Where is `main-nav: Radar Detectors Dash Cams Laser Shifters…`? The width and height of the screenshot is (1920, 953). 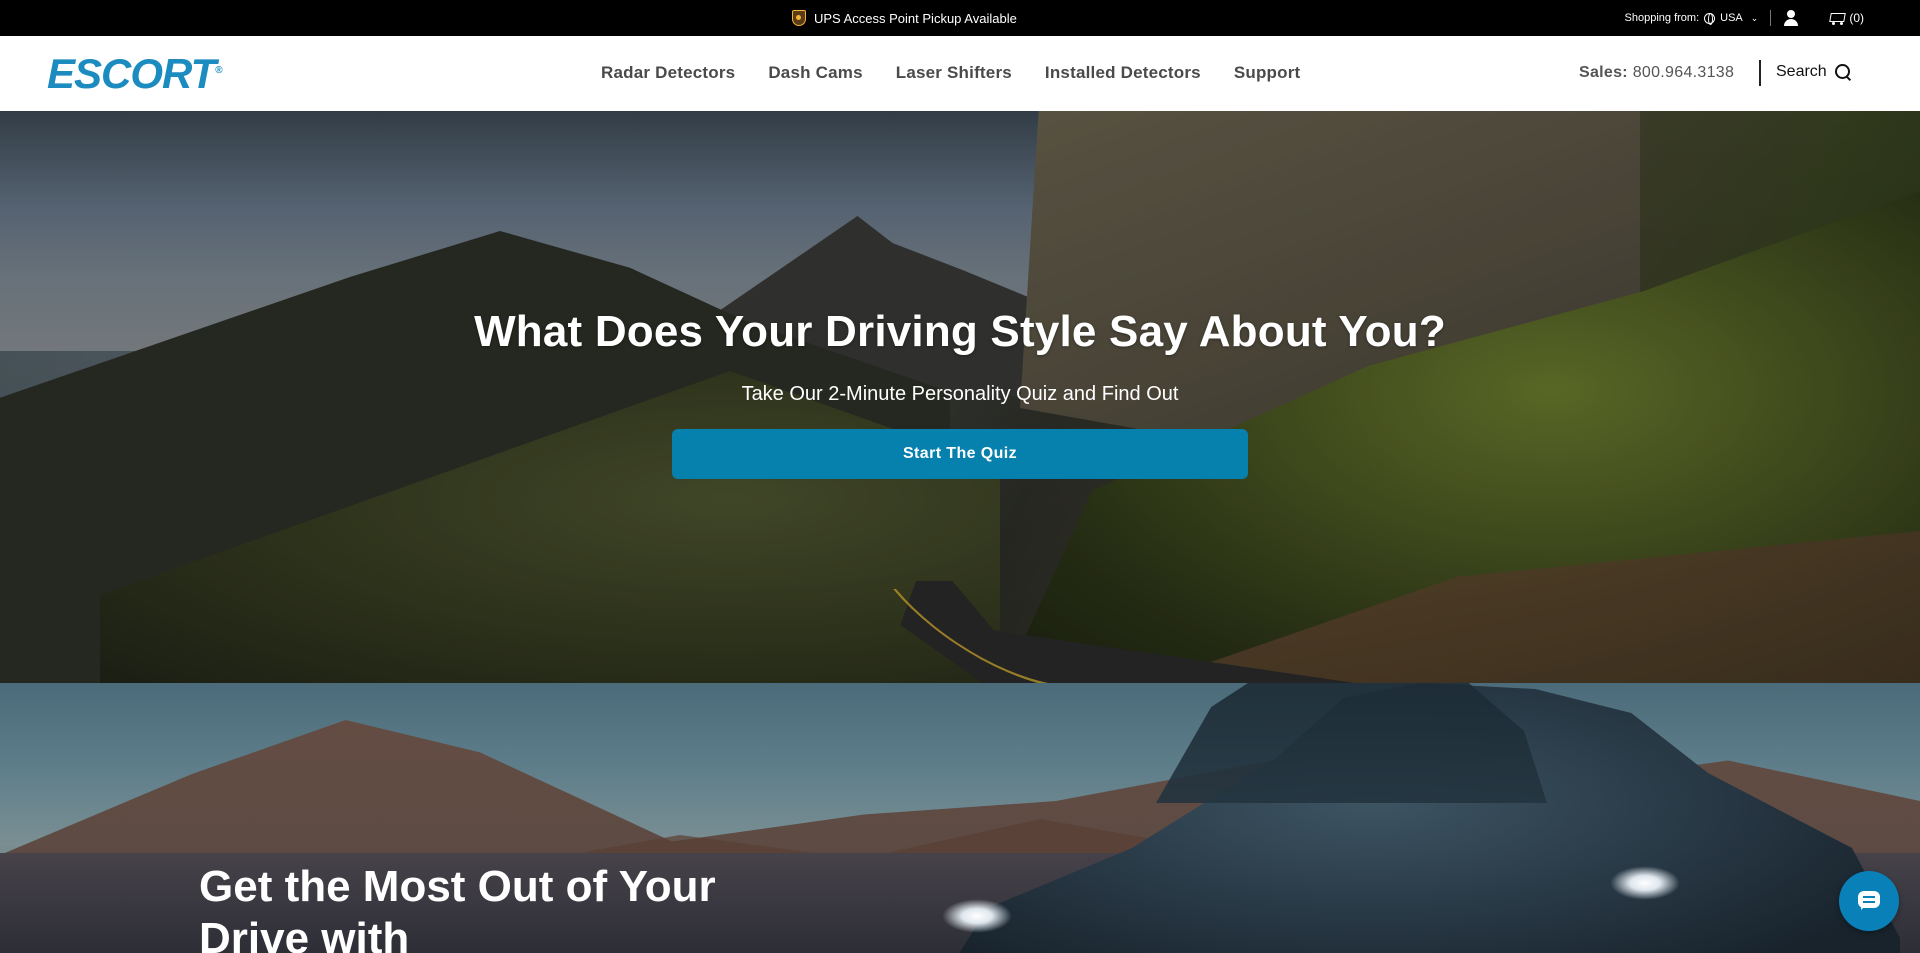 main-nav: Radar Detectors Dash Cams Laser Shifters… is located at coordinates (950, 73).